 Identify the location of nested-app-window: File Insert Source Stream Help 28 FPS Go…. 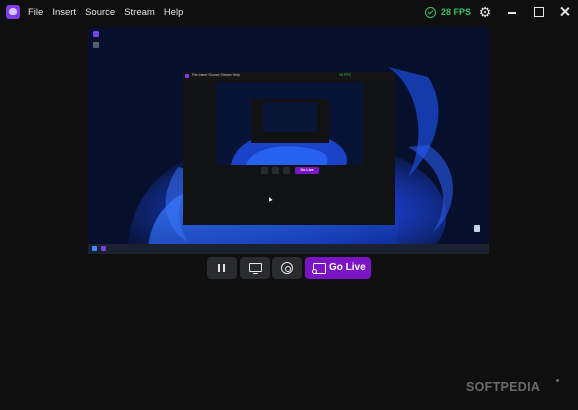
(289, 148).